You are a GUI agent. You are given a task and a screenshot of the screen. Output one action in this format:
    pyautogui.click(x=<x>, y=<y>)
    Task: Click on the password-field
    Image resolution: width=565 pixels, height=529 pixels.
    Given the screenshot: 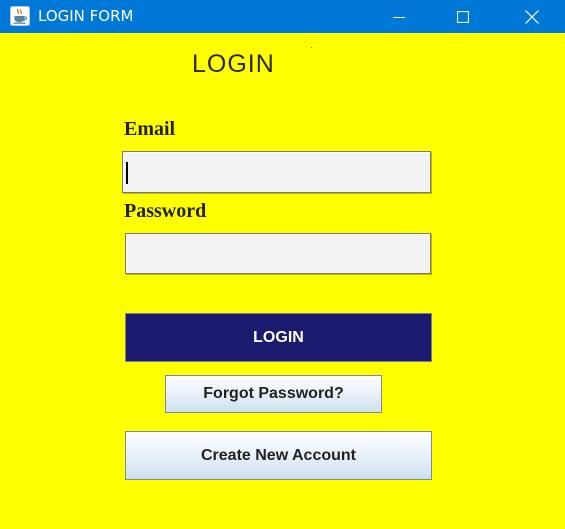 What is the action you would take?
    pyautogui.click(x=278, y=253)
    